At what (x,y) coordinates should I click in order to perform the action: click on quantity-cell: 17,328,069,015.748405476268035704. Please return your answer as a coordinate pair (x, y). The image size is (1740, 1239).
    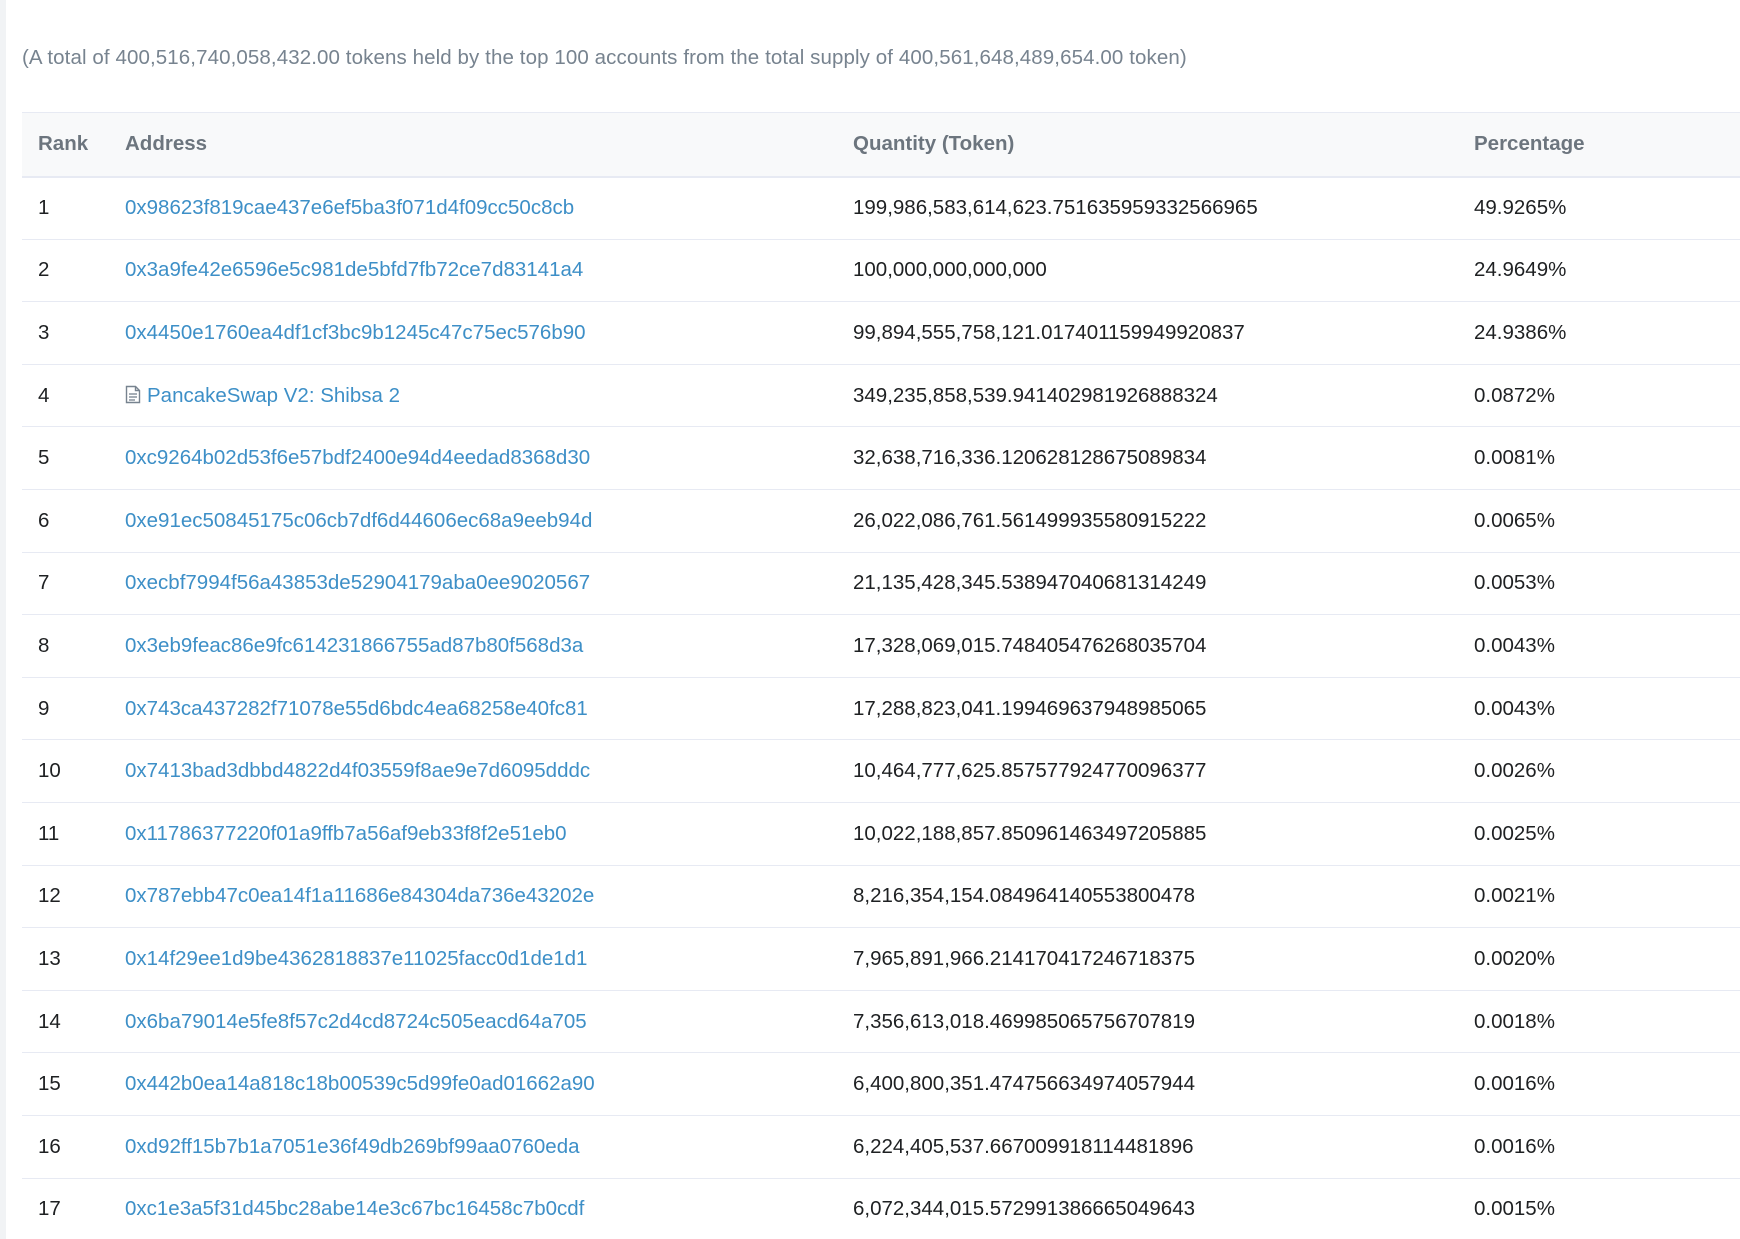
    Looking at the image, I should click on (1030, 645).